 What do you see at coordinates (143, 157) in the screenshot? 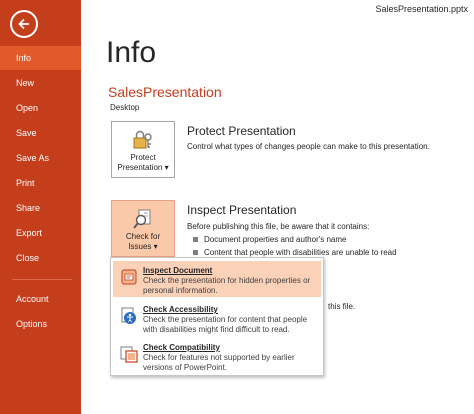
I see `protect-button-label-line1: Protect` at bounding box center [143, 157].